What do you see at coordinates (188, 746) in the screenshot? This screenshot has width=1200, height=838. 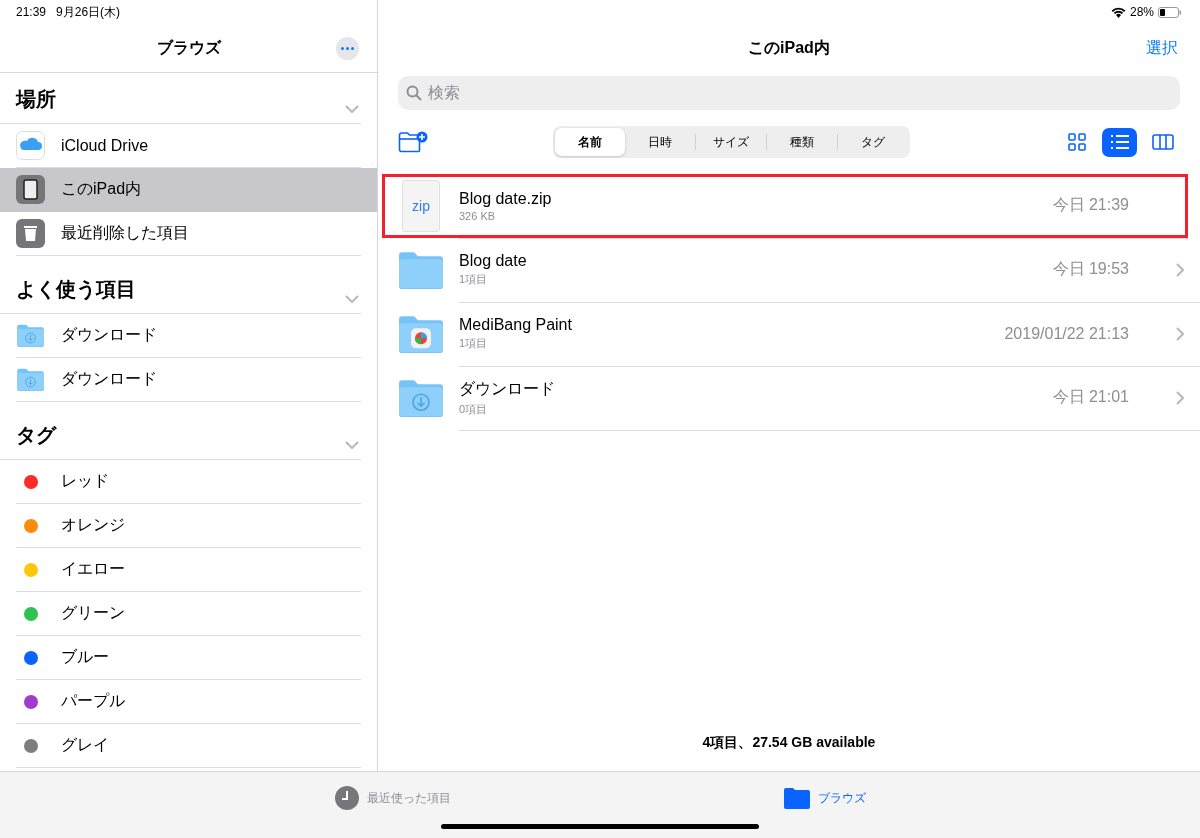 I see `sidebar-item: グレイ` at bounding box center [188, 746].